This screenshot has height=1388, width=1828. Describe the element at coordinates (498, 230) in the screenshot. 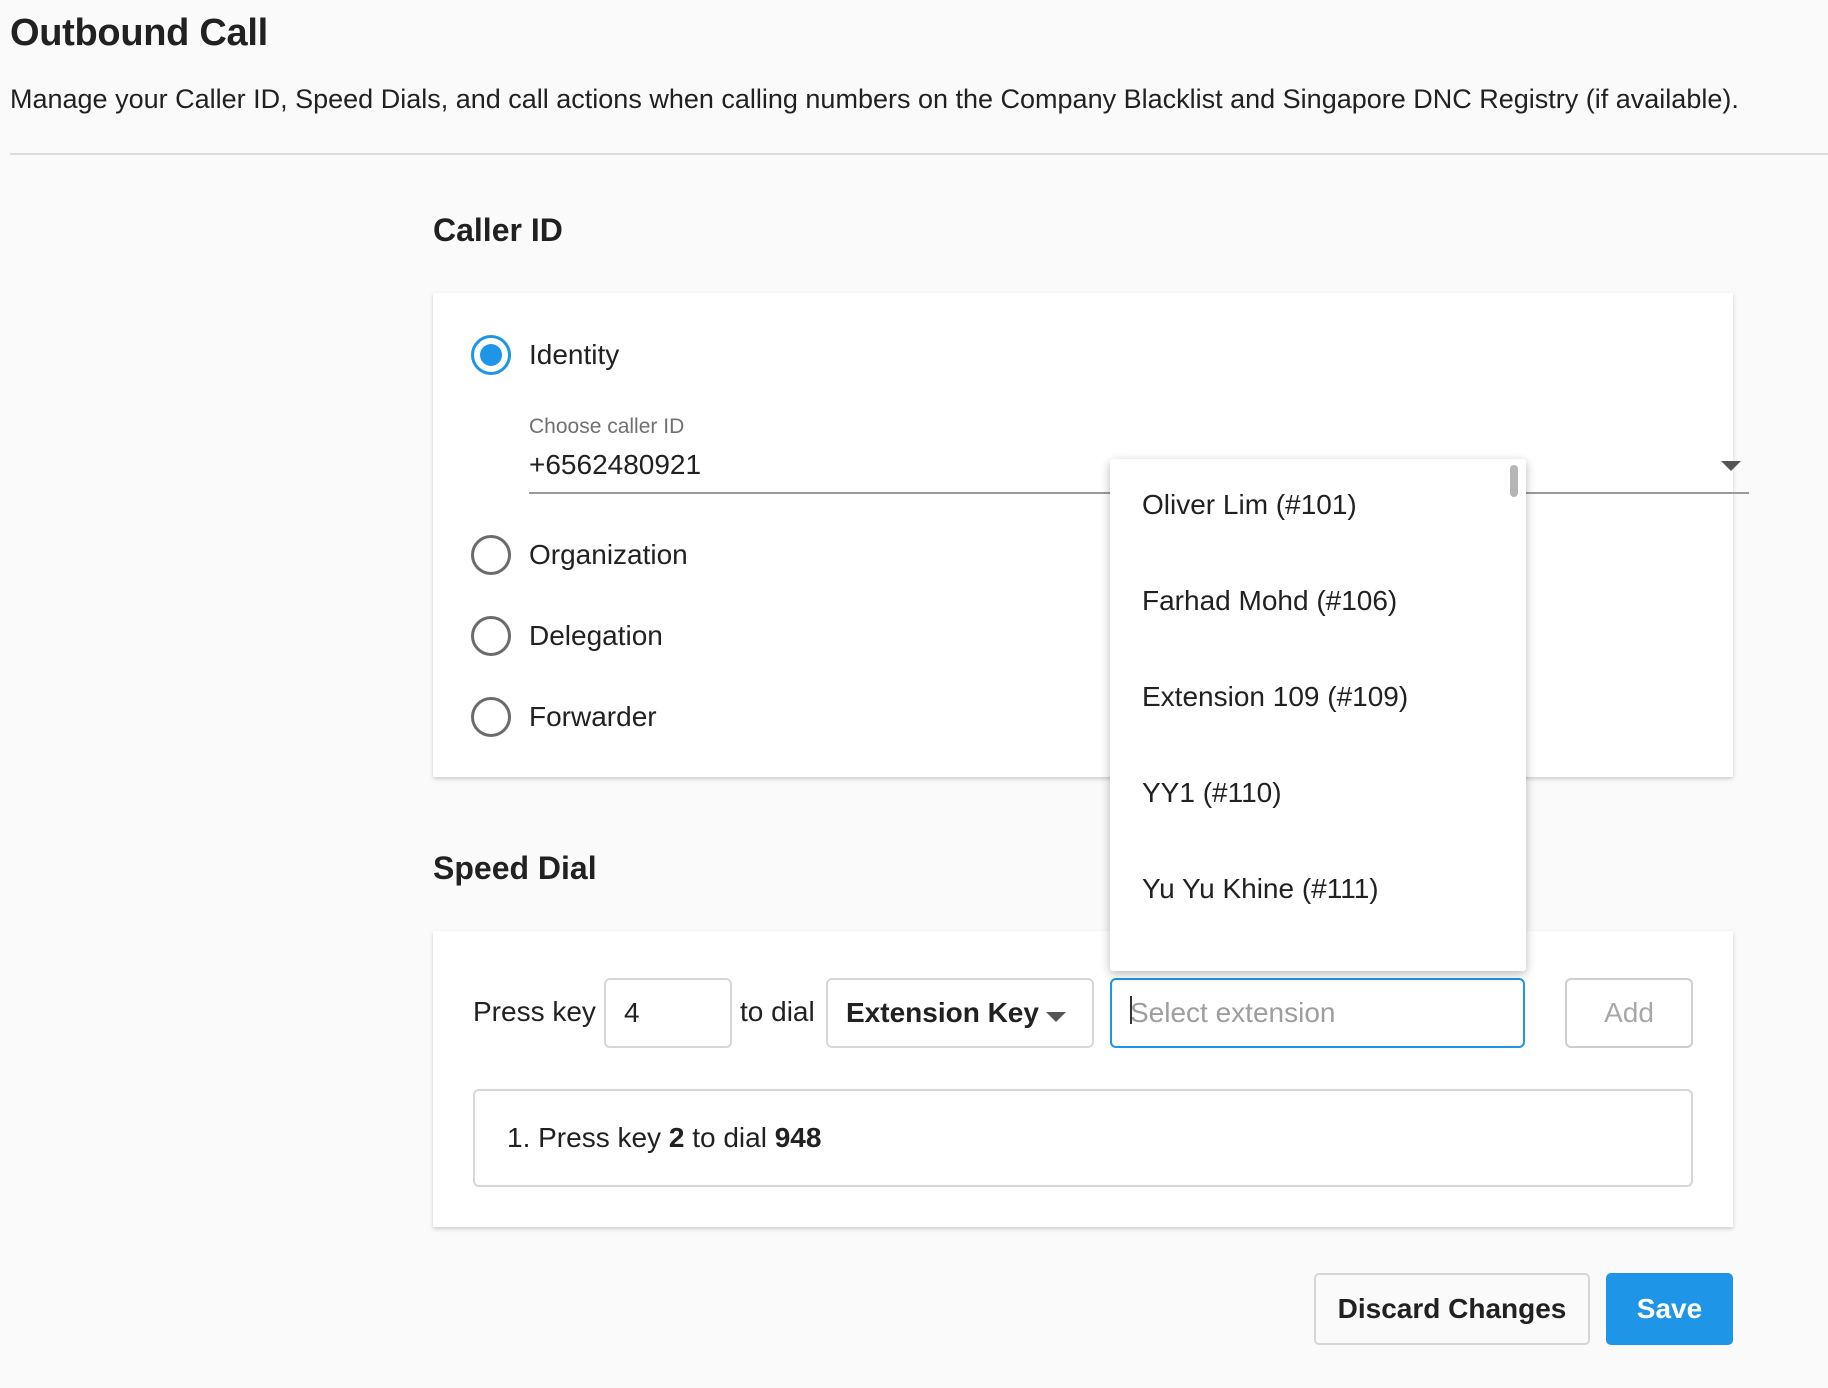

I see `caller-id-section-title: Caller ID` at that location.